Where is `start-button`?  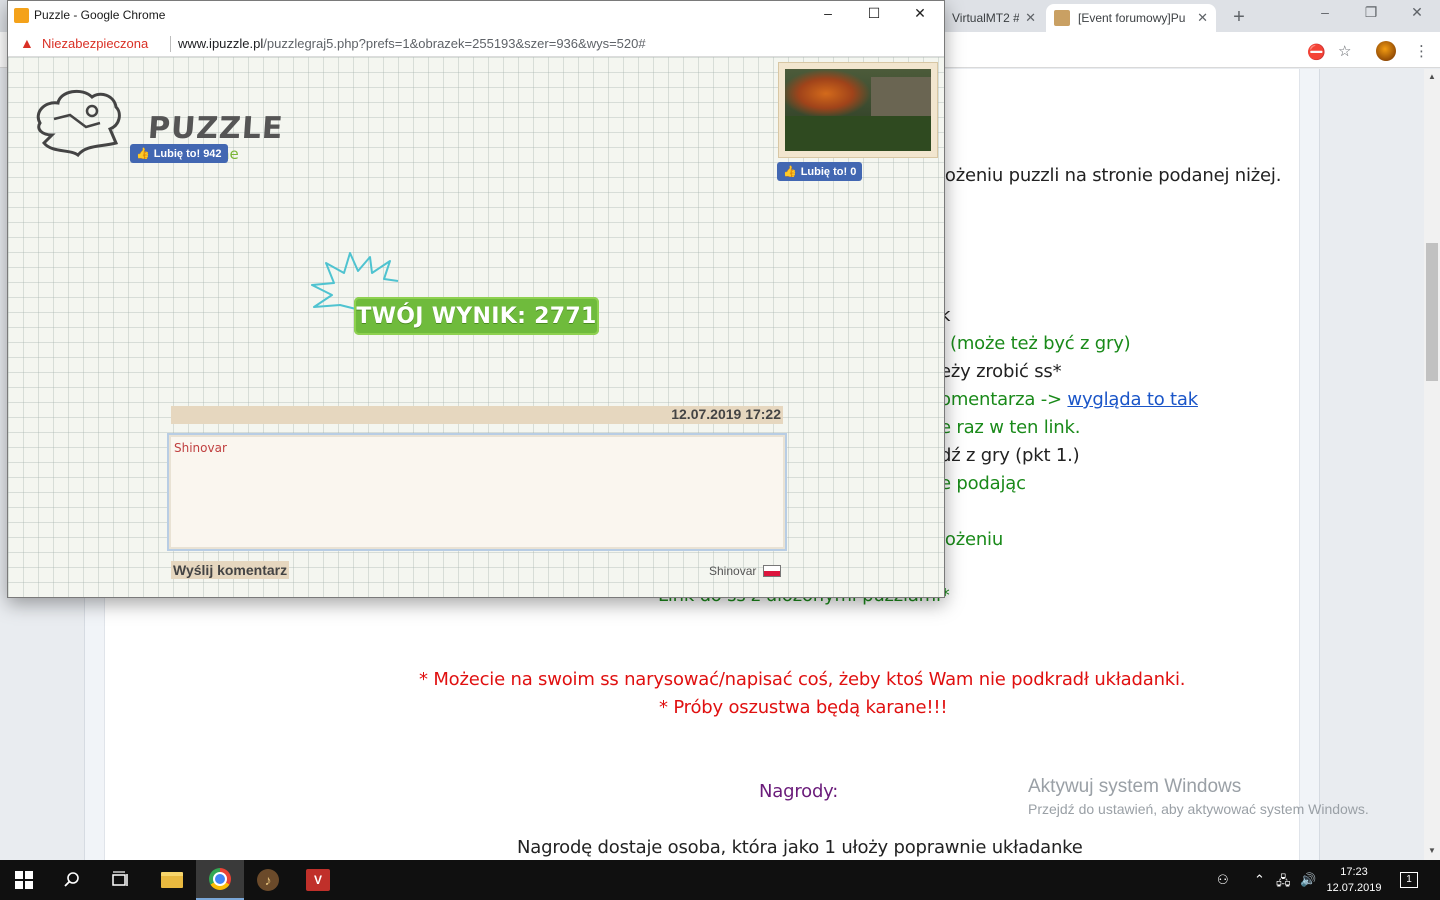
start-button is located at coordinates (24, 880).